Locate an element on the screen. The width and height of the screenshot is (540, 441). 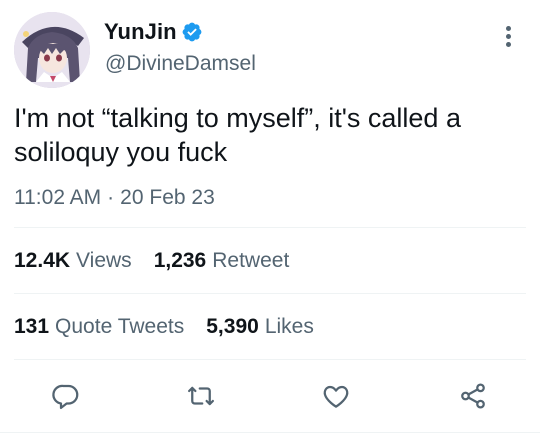
retweets-count: 1,236 is located at coordinates (180, 261).